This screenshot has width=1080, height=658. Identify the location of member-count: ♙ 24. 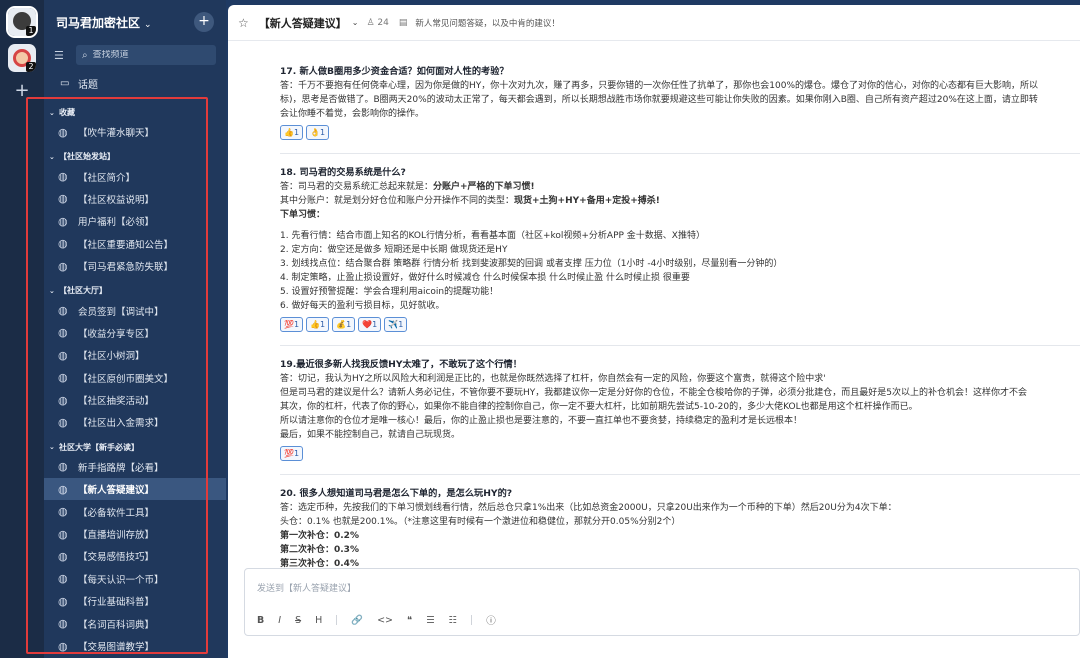
(377, 23).